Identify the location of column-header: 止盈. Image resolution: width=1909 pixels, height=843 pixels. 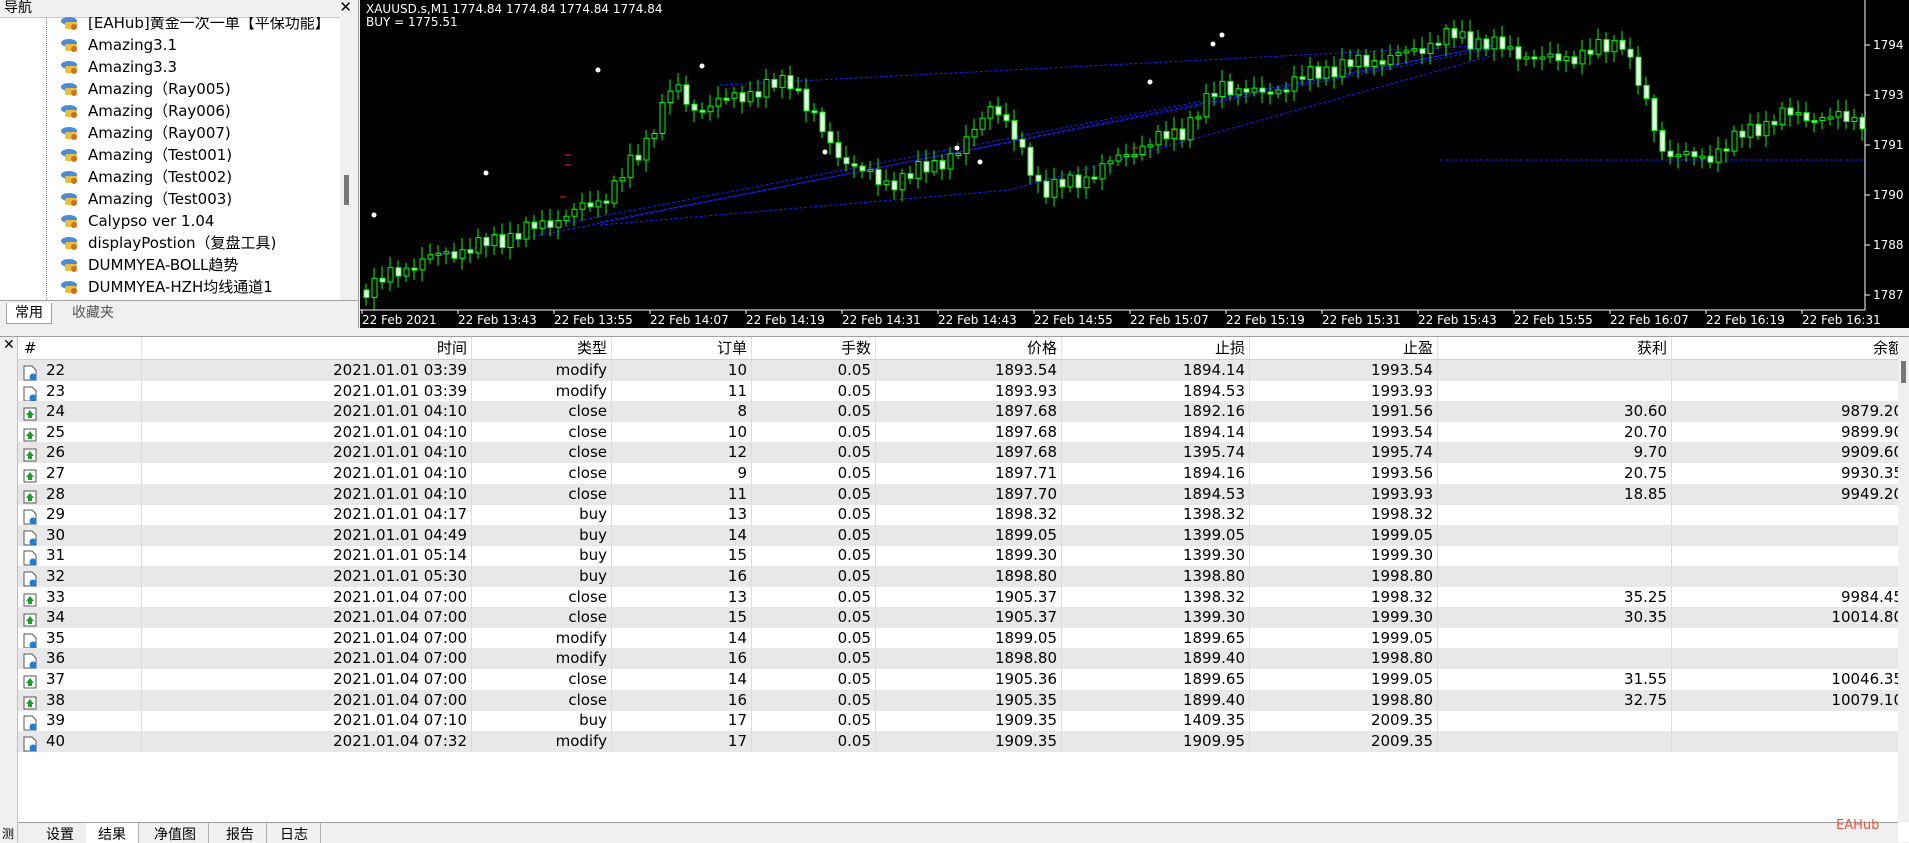
(1344, 348).